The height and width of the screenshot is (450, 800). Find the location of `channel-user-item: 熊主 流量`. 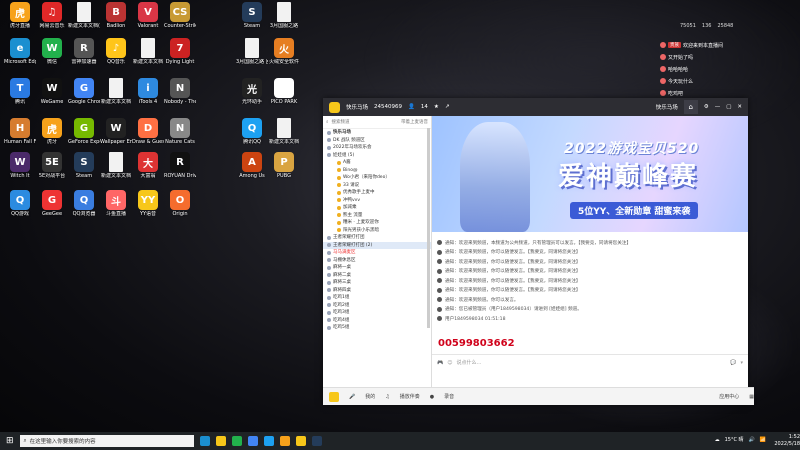

channel-user-item: 熊主 流量 is located at coordinates (377, 216).